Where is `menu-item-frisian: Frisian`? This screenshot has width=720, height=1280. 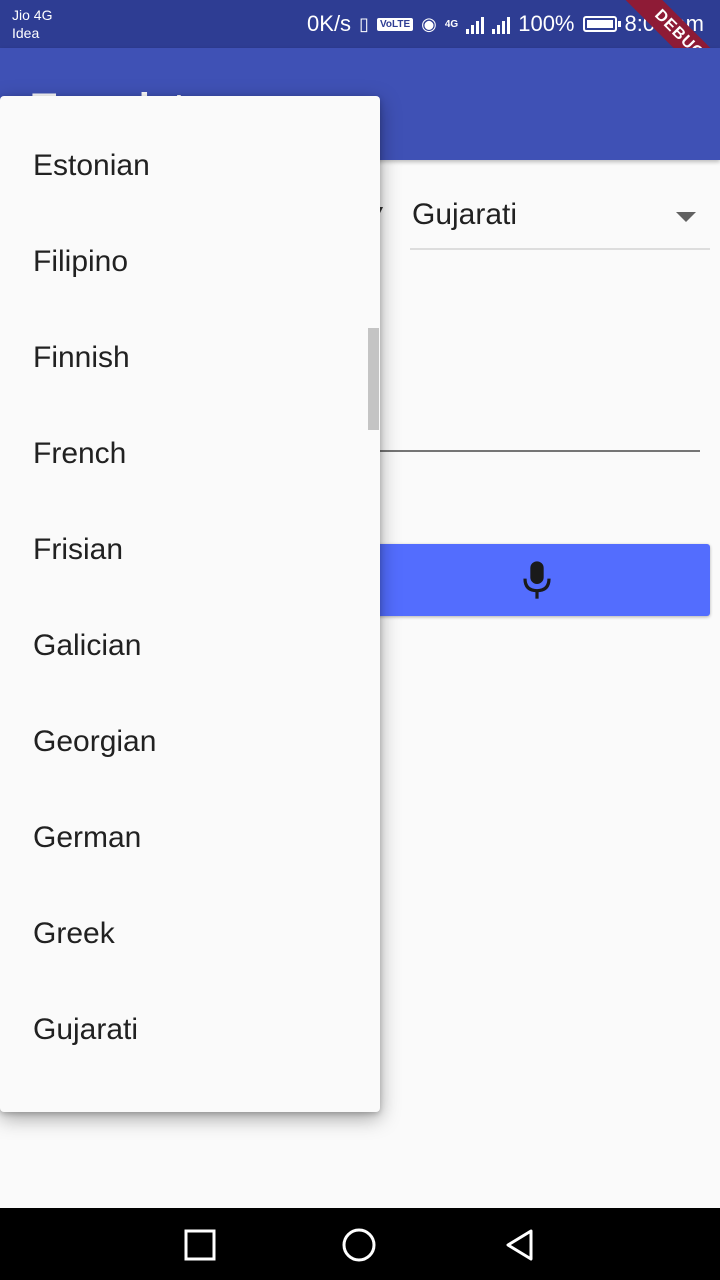
menu-item-frisian: Frisian is located at coordinates (190, 550).